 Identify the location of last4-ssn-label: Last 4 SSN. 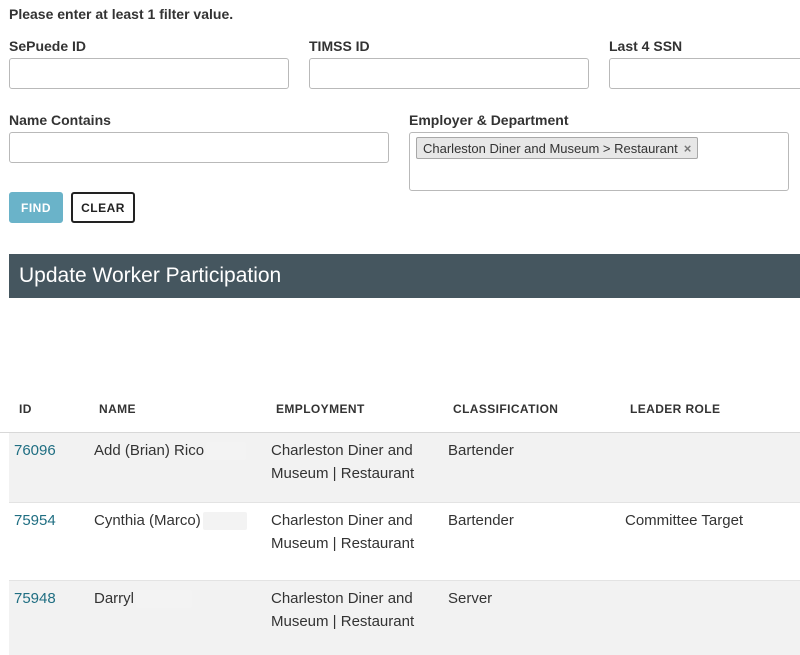
(646, 46).